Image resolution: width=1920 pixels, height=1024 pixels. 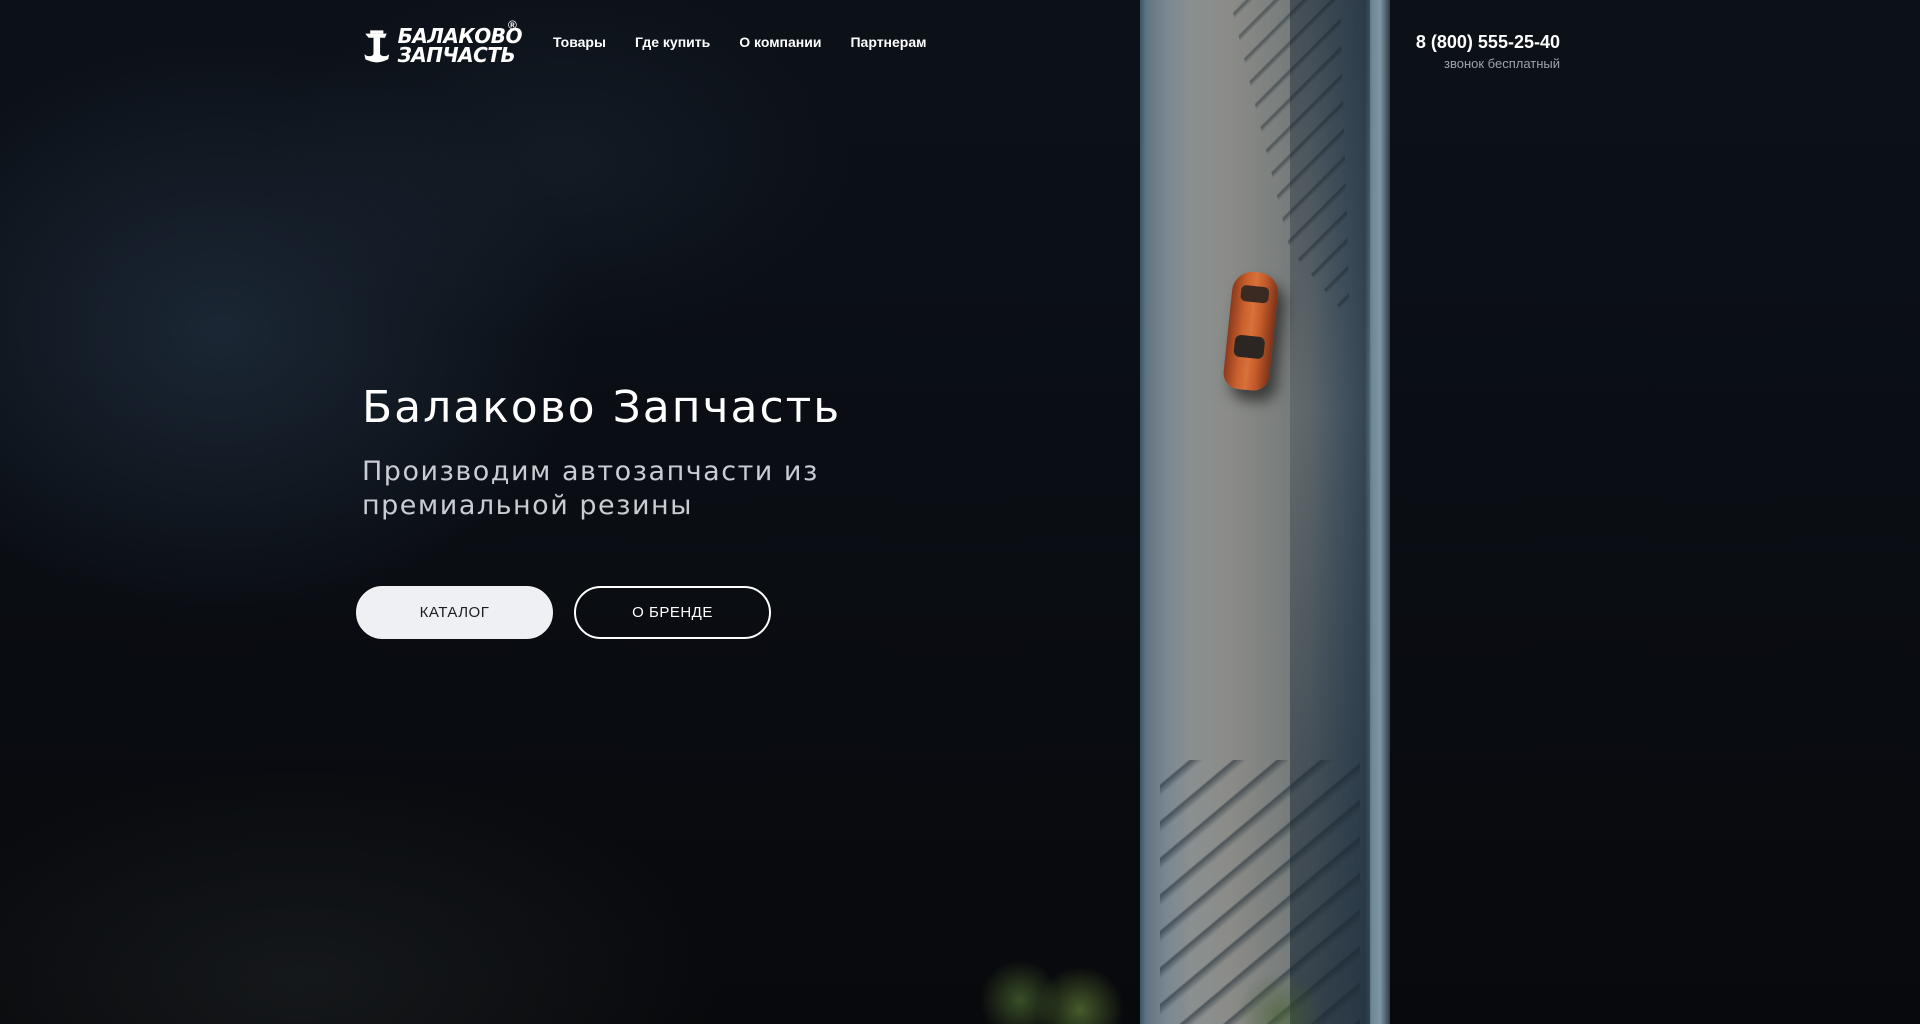 What do you see at coordinates (1170, 982) in the screenshot?
I see `trees-foliage` at bounding box center [1170, 982].